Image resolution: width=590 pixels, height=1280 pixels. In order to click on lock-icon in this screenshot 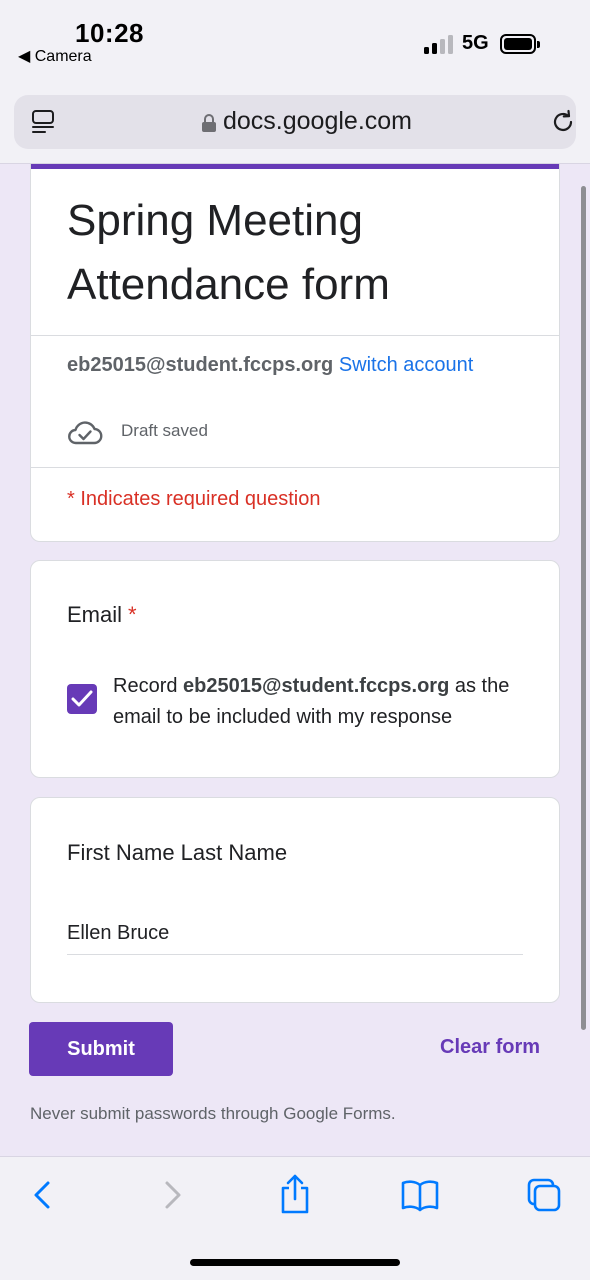, I will do `click(209, 123)`.